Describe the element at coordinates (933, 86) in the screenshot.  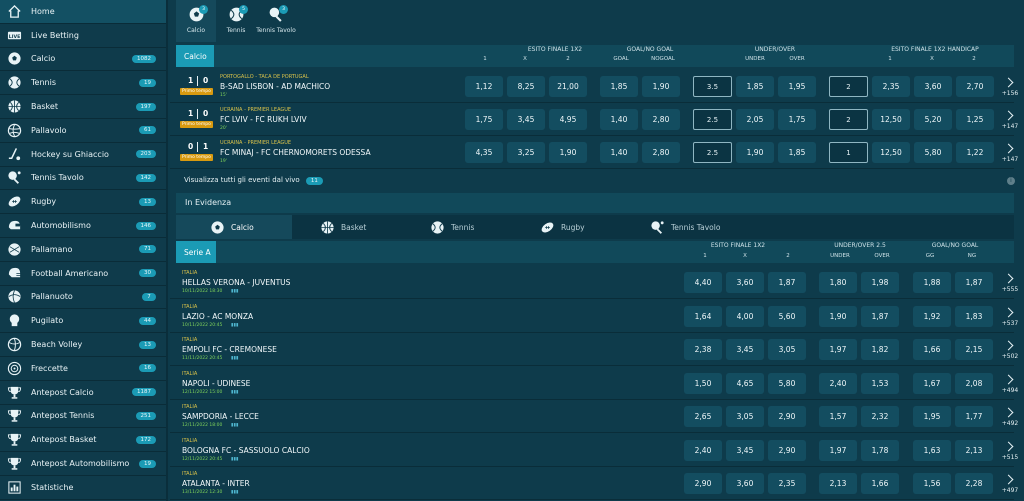
I see `odd-handicap-x: 3,60` at that location.